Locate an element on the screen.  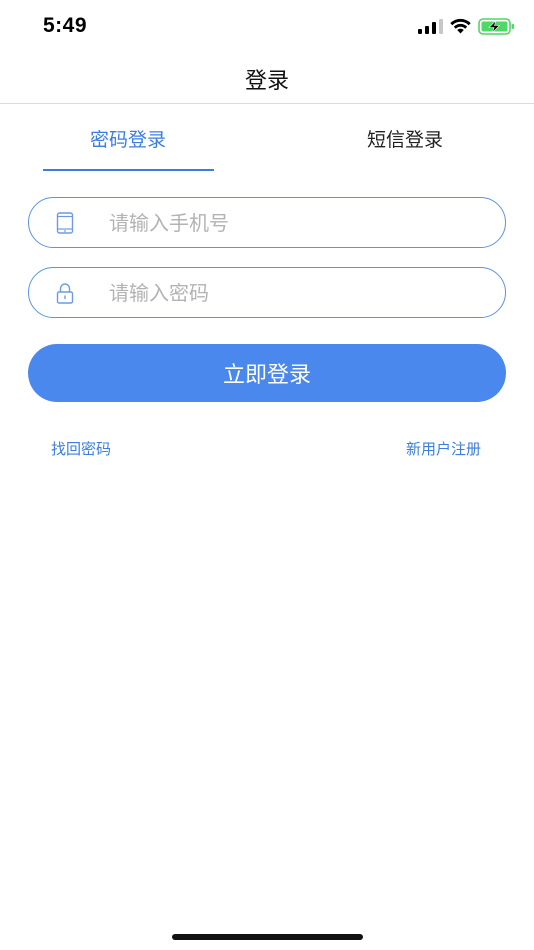
battery-charging-icon is located at coordinates (496, 26).